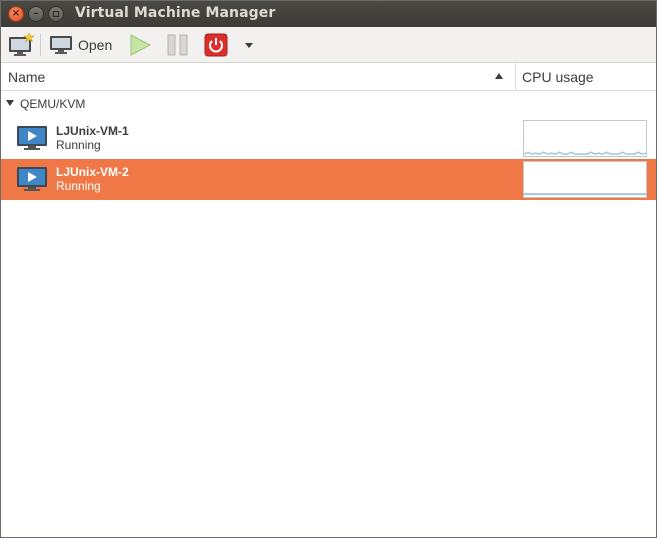 The height and width of the screenshot is (538, 657). I want to click on monitor-icon, so click(61, 45).